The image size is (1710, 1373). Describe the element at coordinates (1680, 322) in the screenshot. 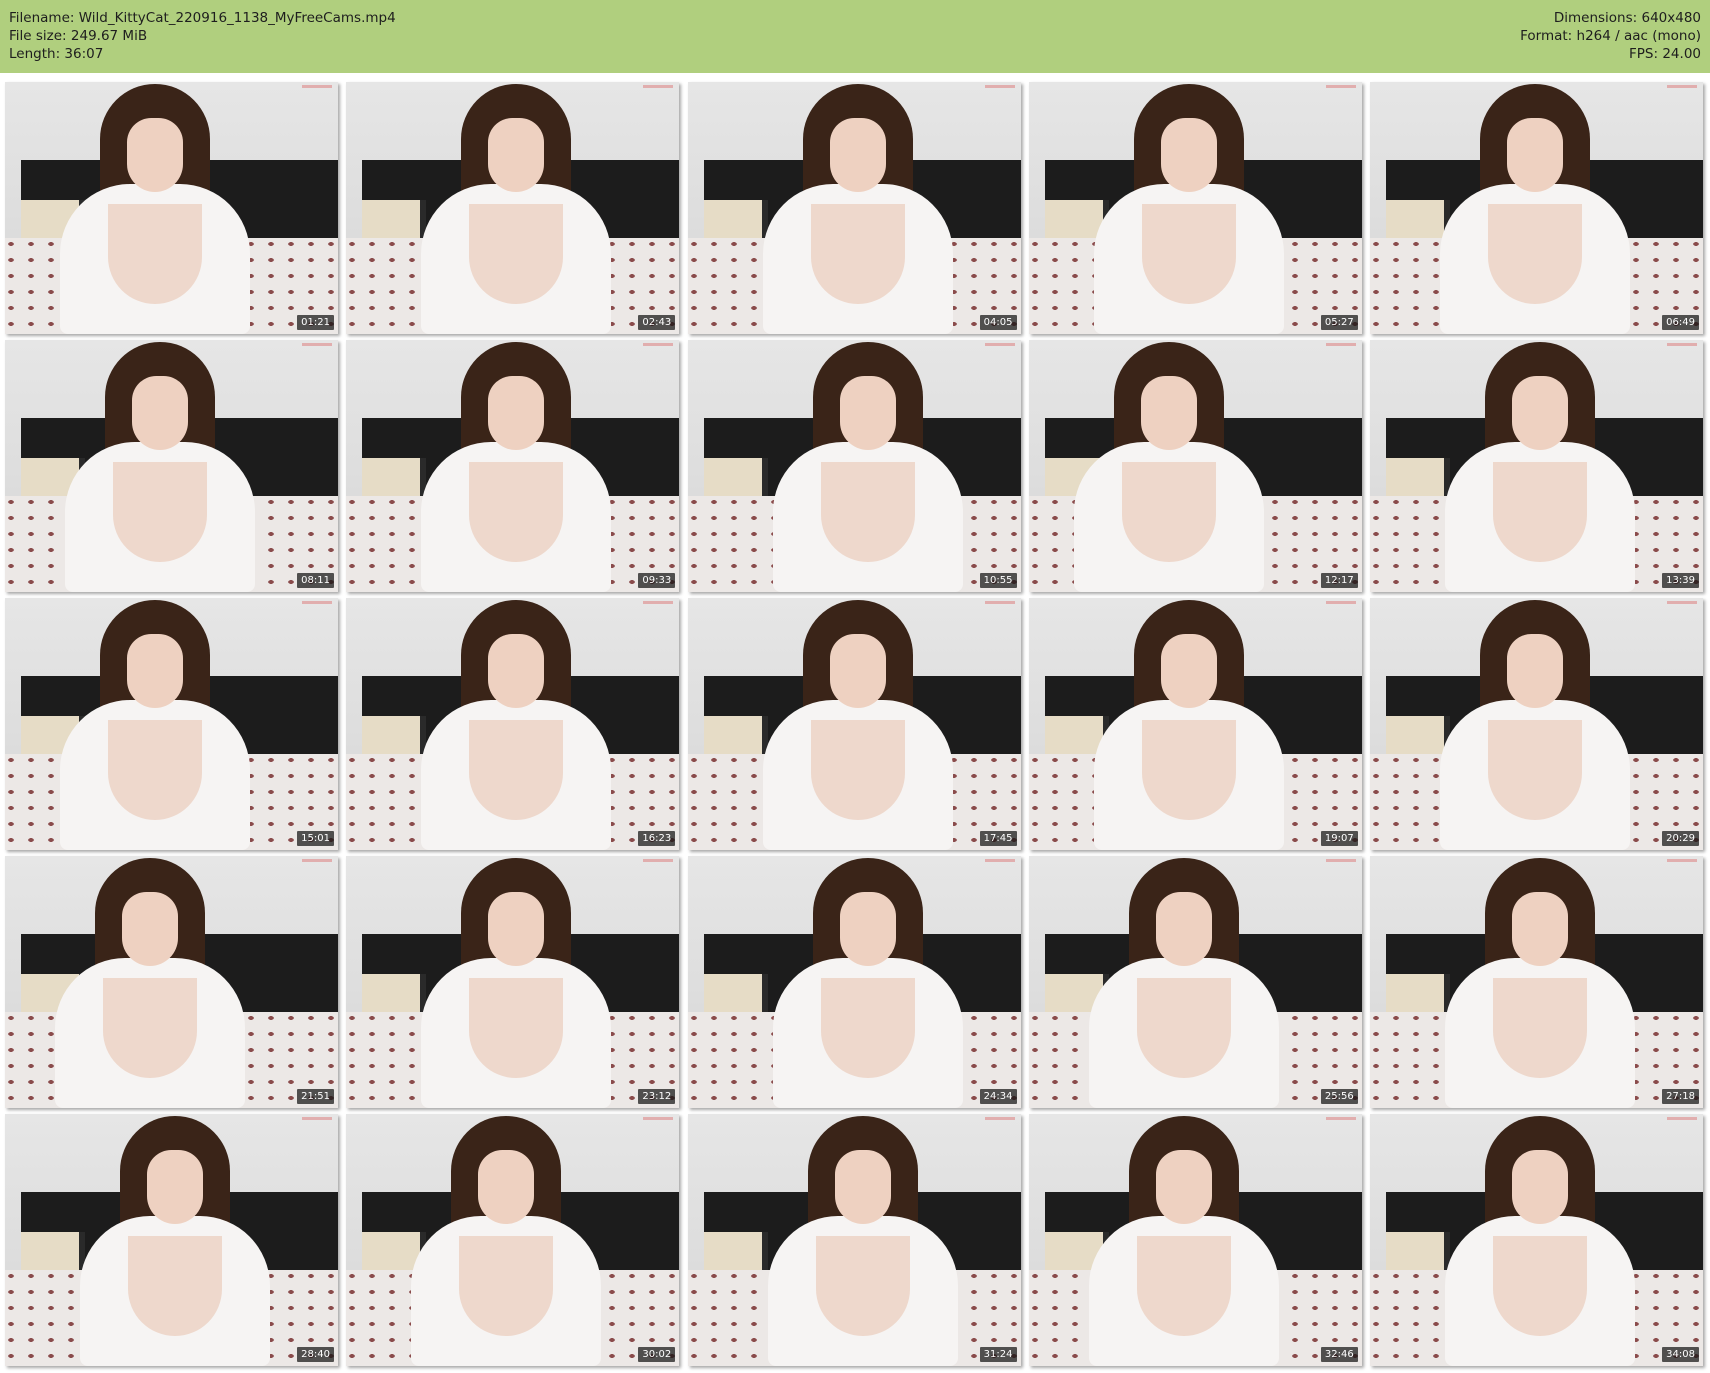

I see `thumbnail-timestamp: 06:49` at that location.